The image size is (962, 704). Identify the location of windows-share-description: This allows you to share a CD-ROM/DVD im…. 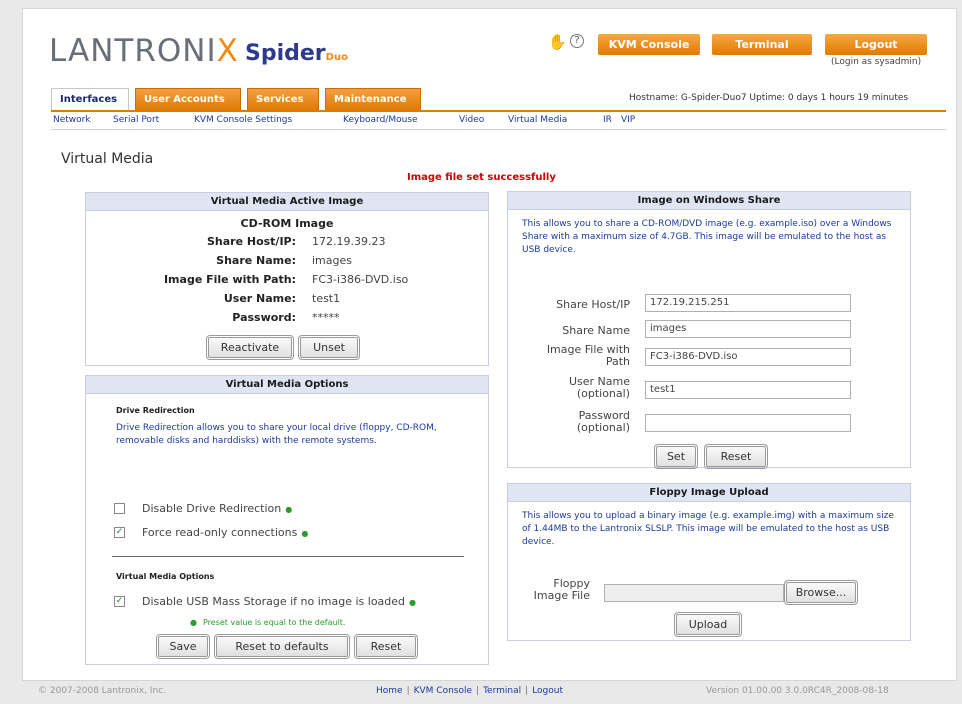
(707, 237).